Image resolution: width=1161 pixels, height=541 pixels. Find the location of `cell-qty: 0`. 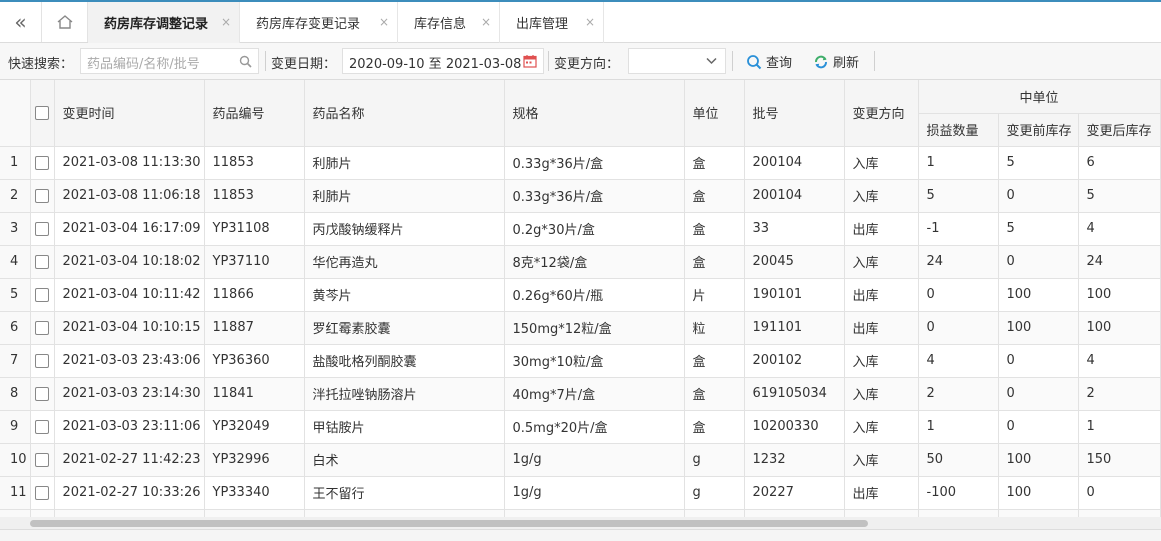

cell-qty: 0 is located at coordinates (958, 328).